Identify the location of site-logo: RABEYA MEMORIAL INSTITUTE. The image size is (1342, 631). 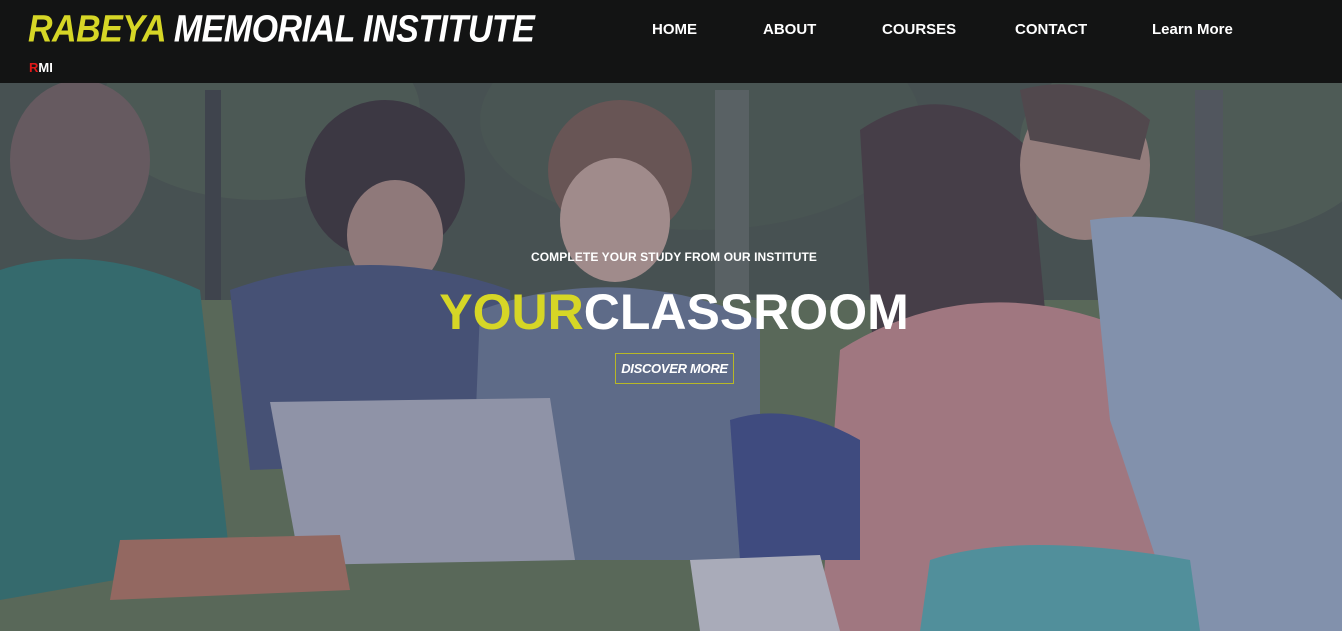
(281, 30).